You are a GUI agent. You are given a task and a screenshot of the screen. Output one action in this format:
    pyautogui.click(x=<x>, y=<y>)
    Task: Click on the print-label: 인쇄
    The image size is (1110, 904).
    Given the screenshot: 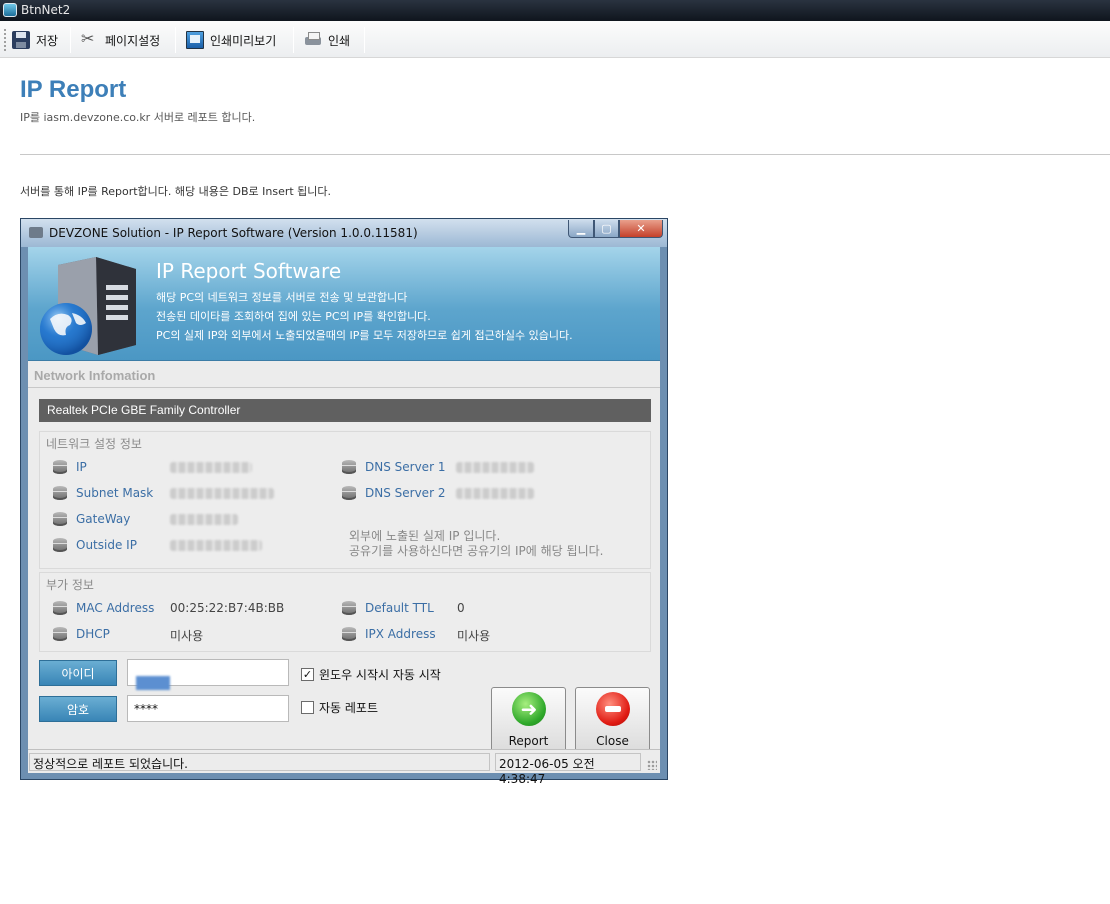 What is the action you would take?
    pyautogui.click(x=339, y=40)
    